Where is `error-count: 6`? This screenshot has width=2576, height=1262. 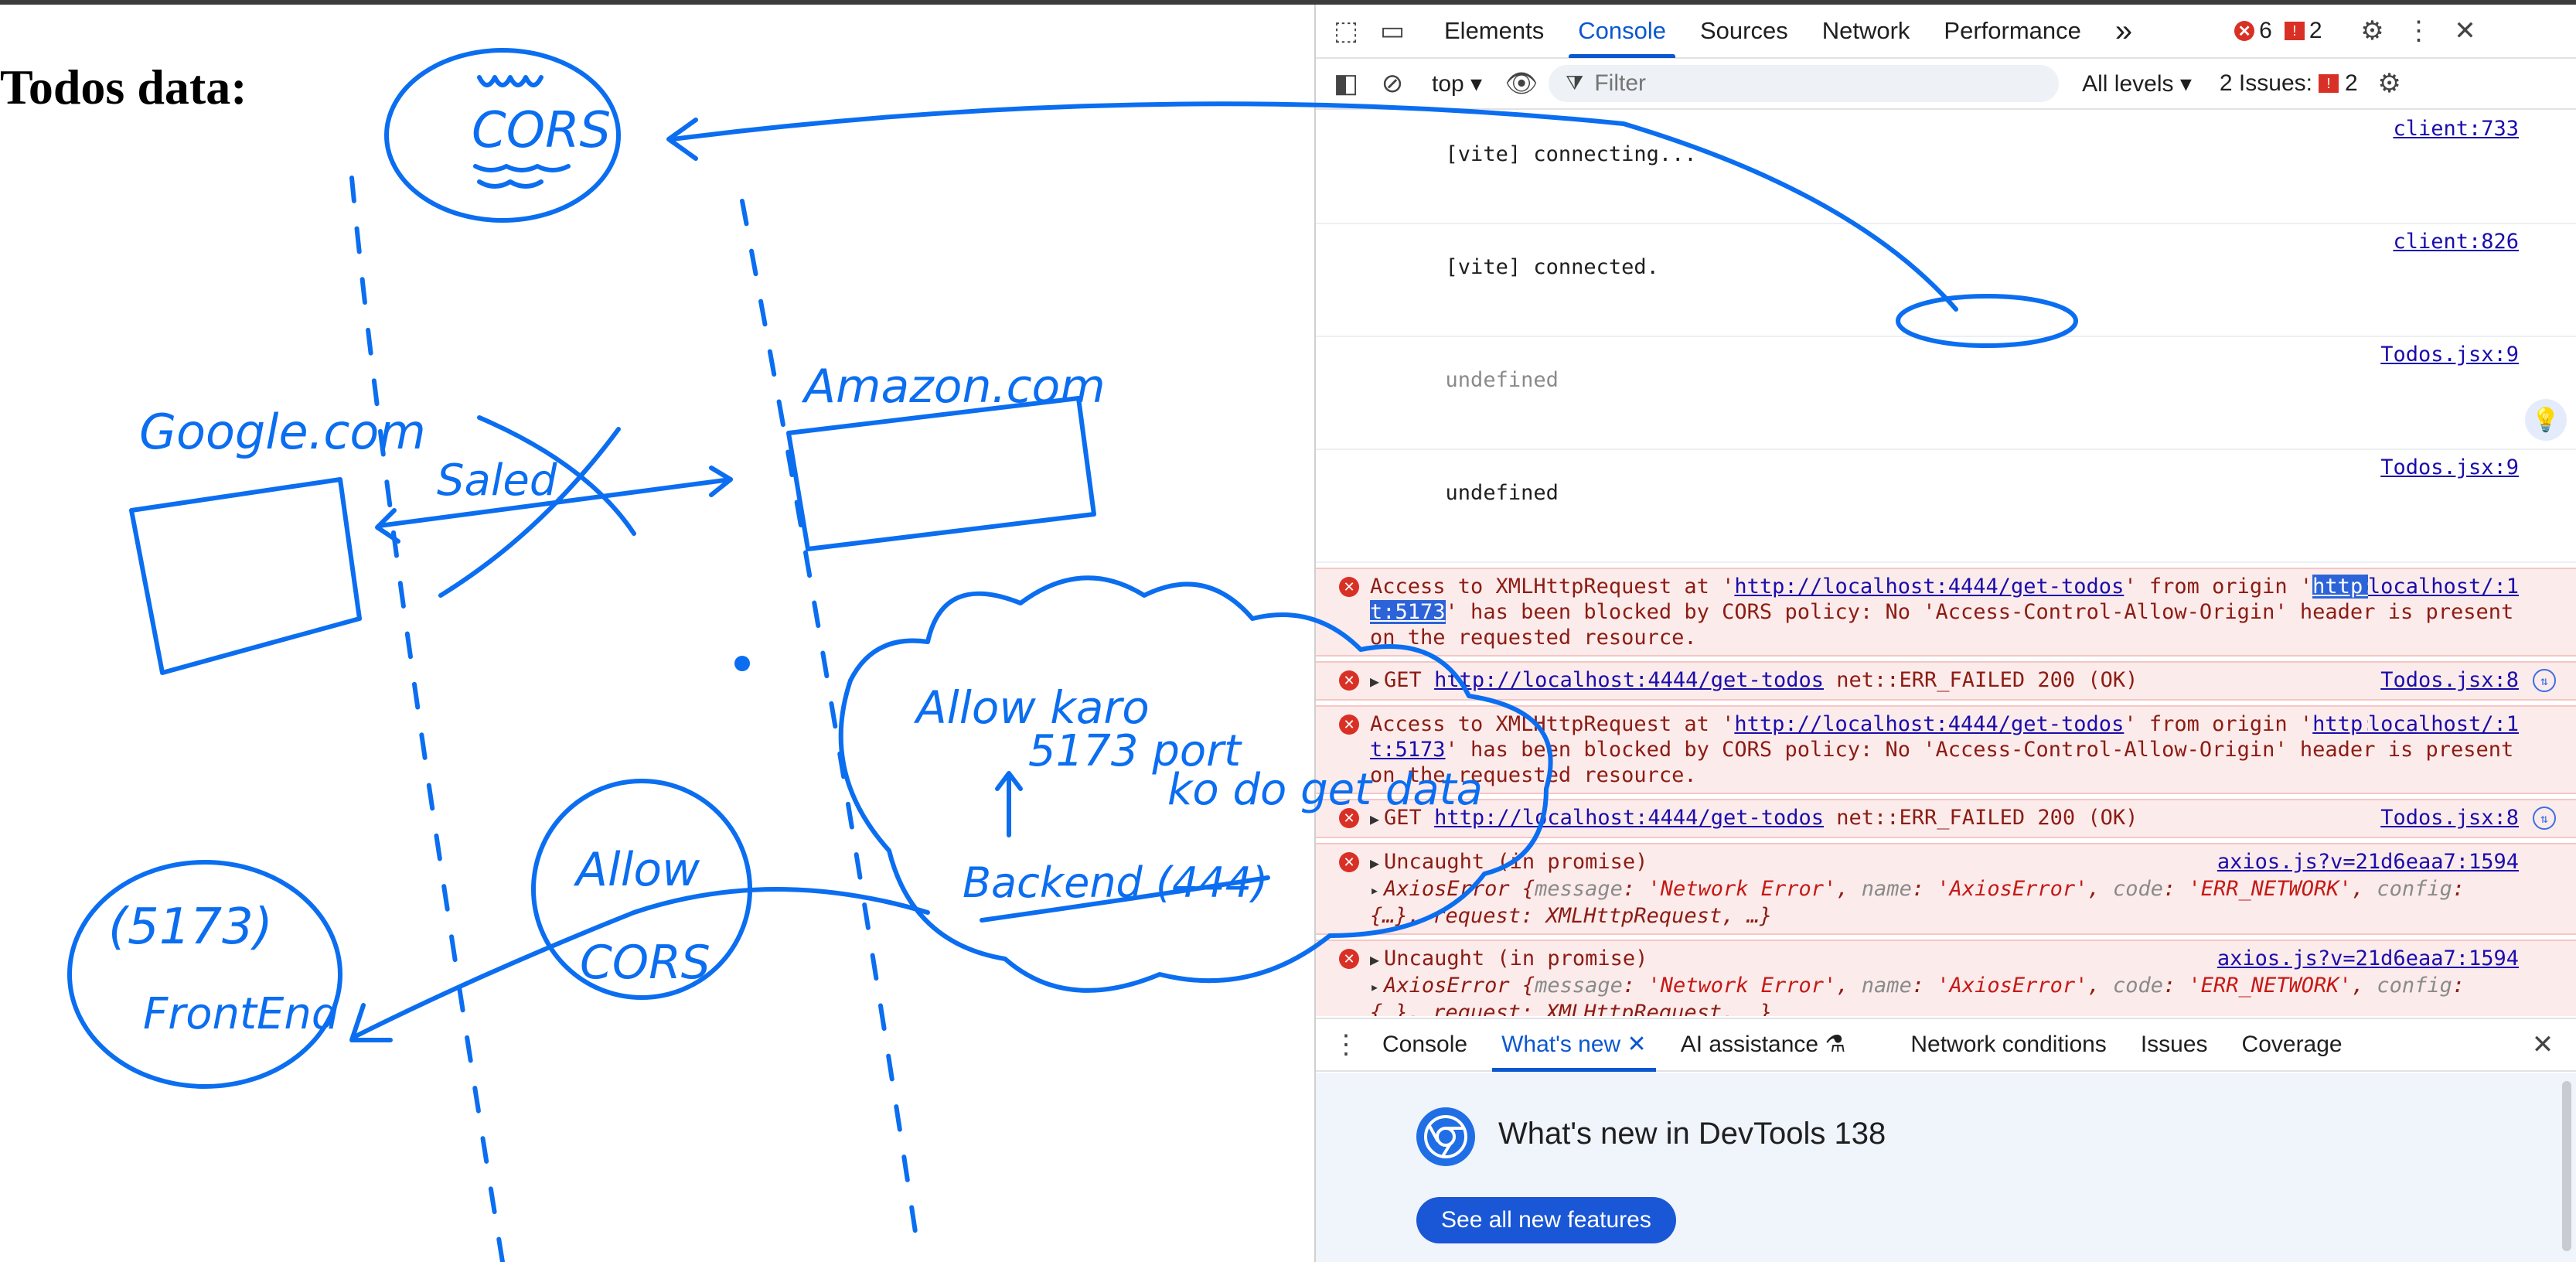
error-count: 6 is located at coordinates (2265, 31).